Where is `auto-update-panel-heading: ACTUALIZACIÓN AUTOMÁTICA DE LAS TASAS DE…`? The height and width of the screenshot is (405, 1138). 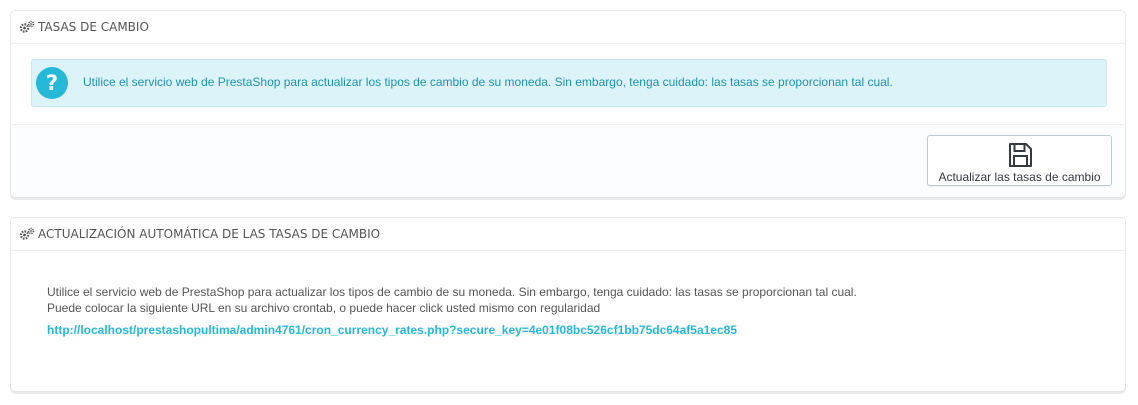
auto-update-panel-heading: ACTUALIZACIÓN AUTOMÁTICA DE LAS TASAS DE… is located at coordinates (568, 234).